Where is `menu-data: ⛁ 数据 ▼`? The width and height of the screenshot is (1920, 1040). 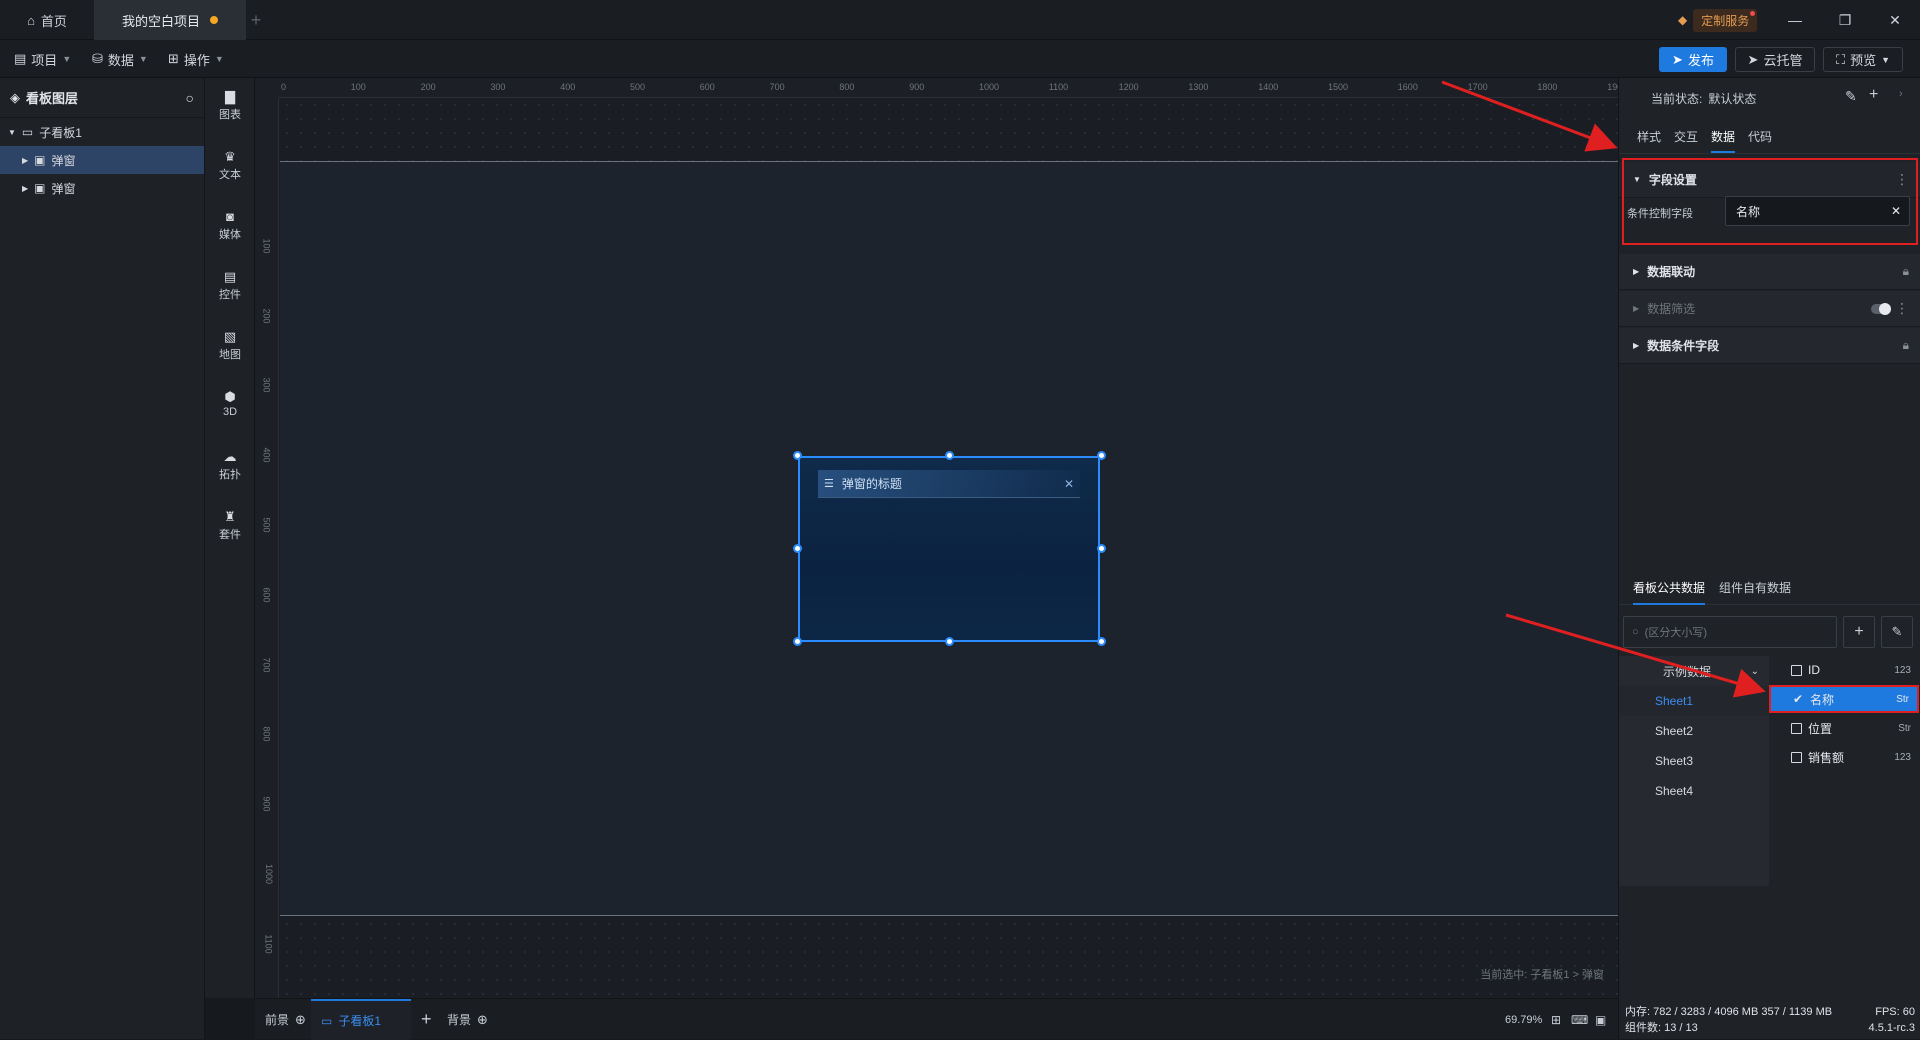 menu-data: ⛁ 数据 ▼ is located at coordinates (120, 59).